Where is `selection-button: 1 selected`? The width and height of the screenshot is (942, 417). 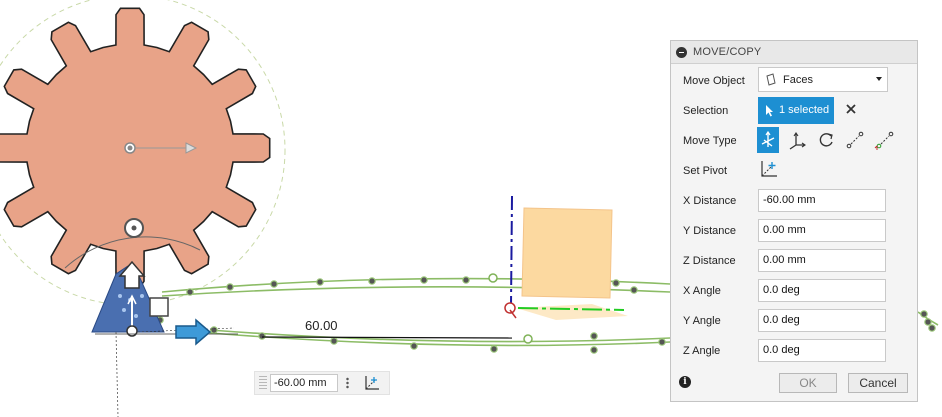
selection-button: 1 selected is located at coordinates (796, 110).